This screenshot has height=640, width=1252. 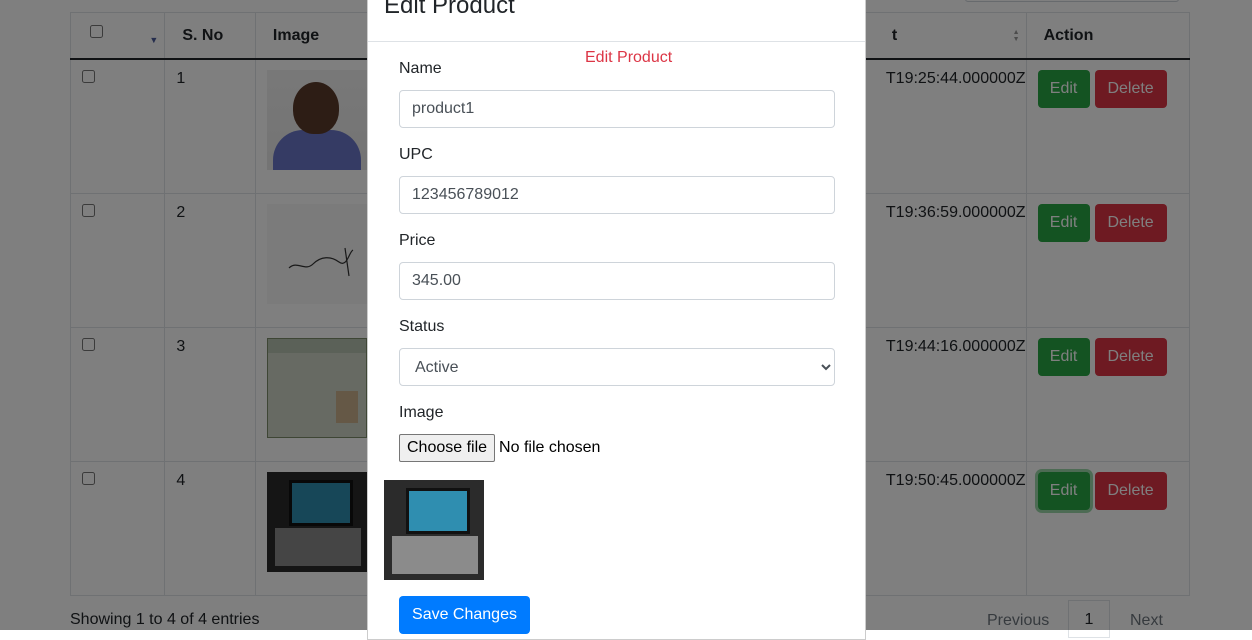 I want to click on save-changes-button: Save Changes, so click(x=464, y=615).